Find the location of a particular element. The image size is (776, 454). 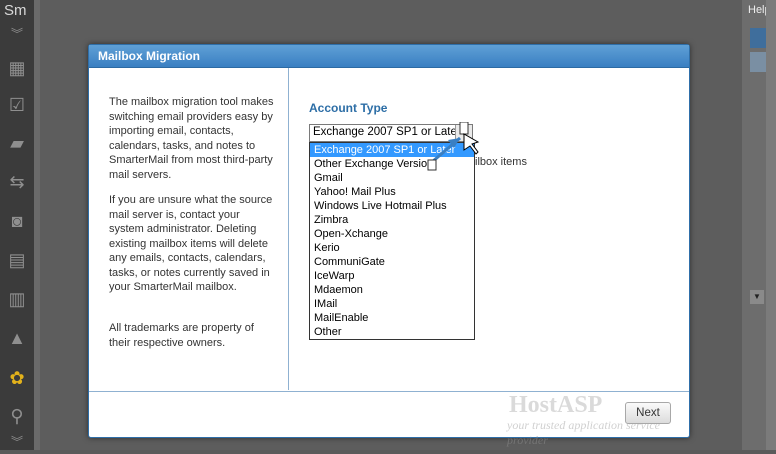

calendar-icon: ▦ is located at coordinates (17, 68).